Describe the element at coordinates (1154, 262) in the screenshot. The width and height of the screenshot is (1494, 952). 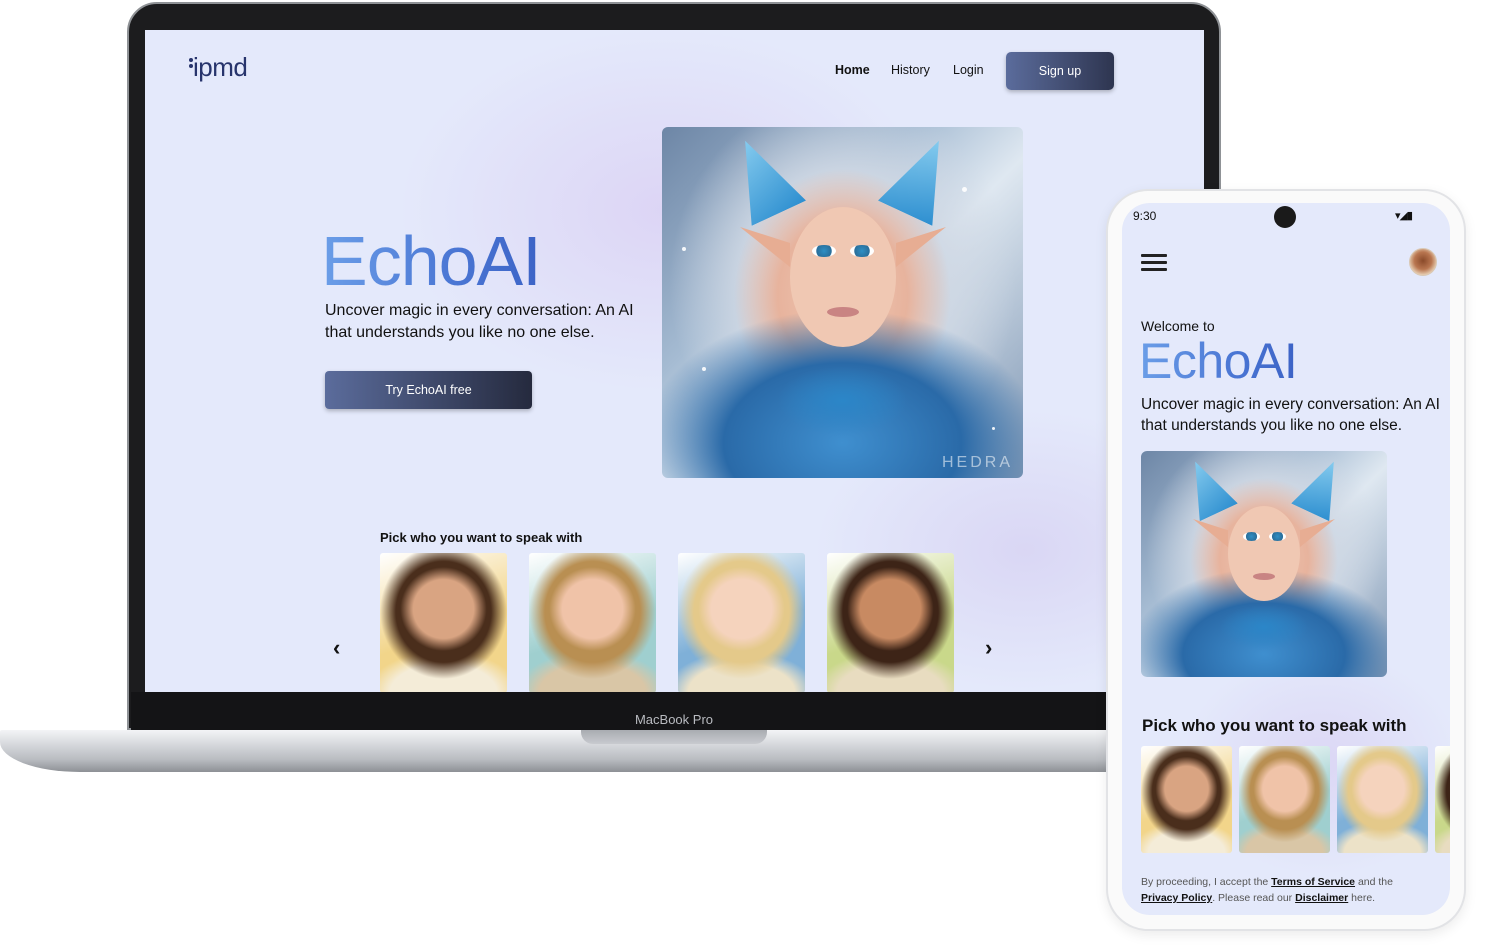
I see `hamburger-menu-icon` at that location.